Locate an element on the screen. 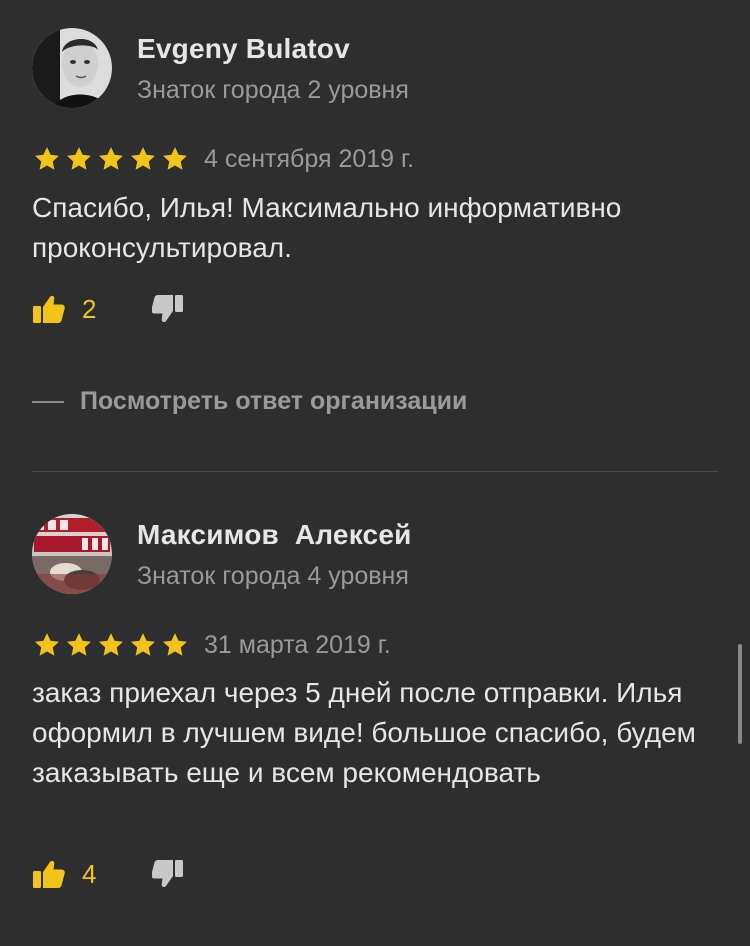 The image size is (750, 946). dash-divider is located at coordinates (48, 401).